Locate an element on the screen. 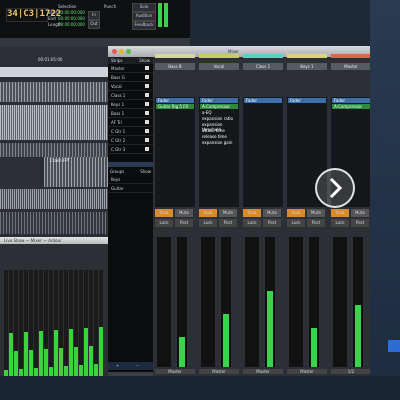 The height and width of the screenshot is (400, 400). end-value: 00:00:00:000 is located at coordinates (71, 18).